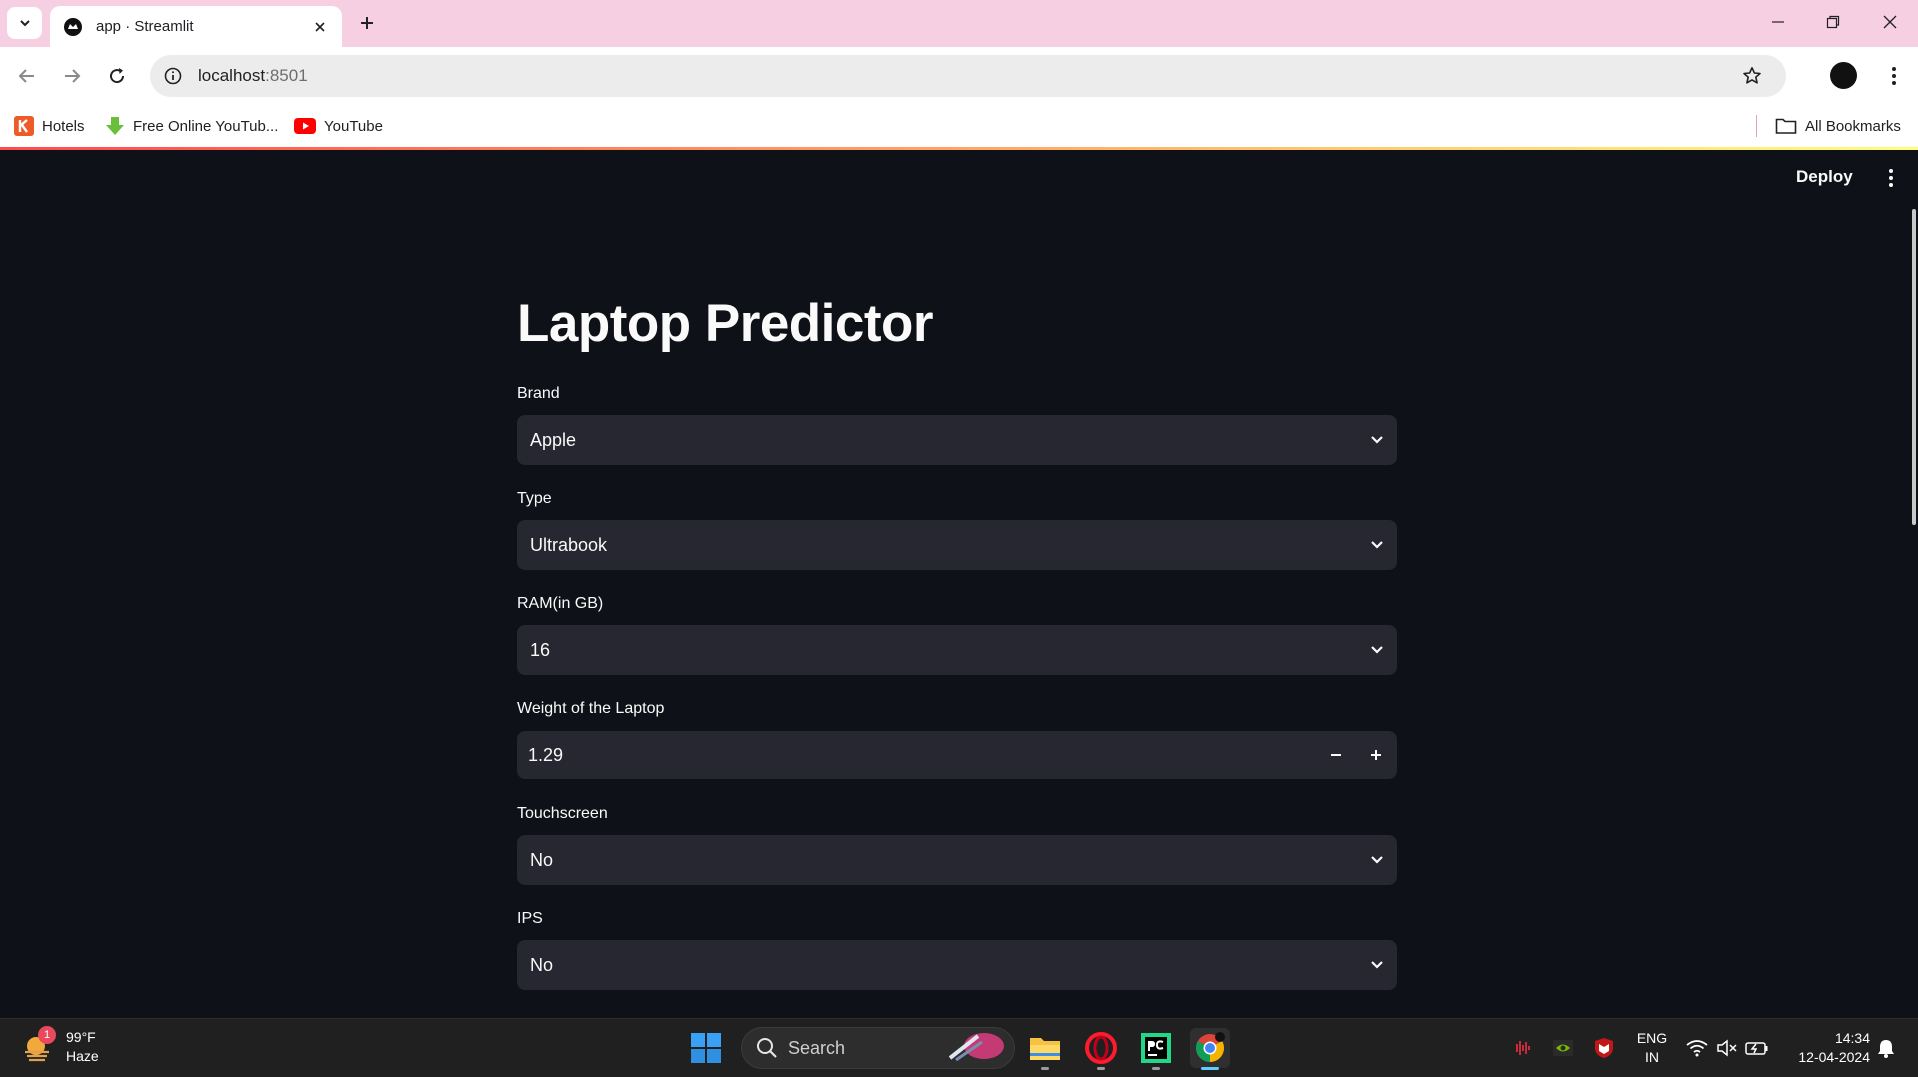 The height and width of the screenshot is (1077, 1918). I want to click on taskbar-search: Search, so click(878, 1048).